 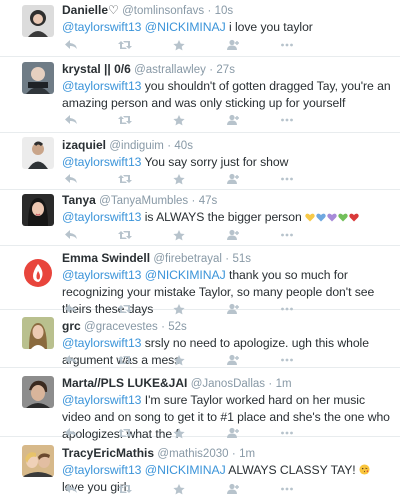 I want to click on tweet-header: TracyEricMathis @mathis2030 · 1m, so click(x=227, y=453).